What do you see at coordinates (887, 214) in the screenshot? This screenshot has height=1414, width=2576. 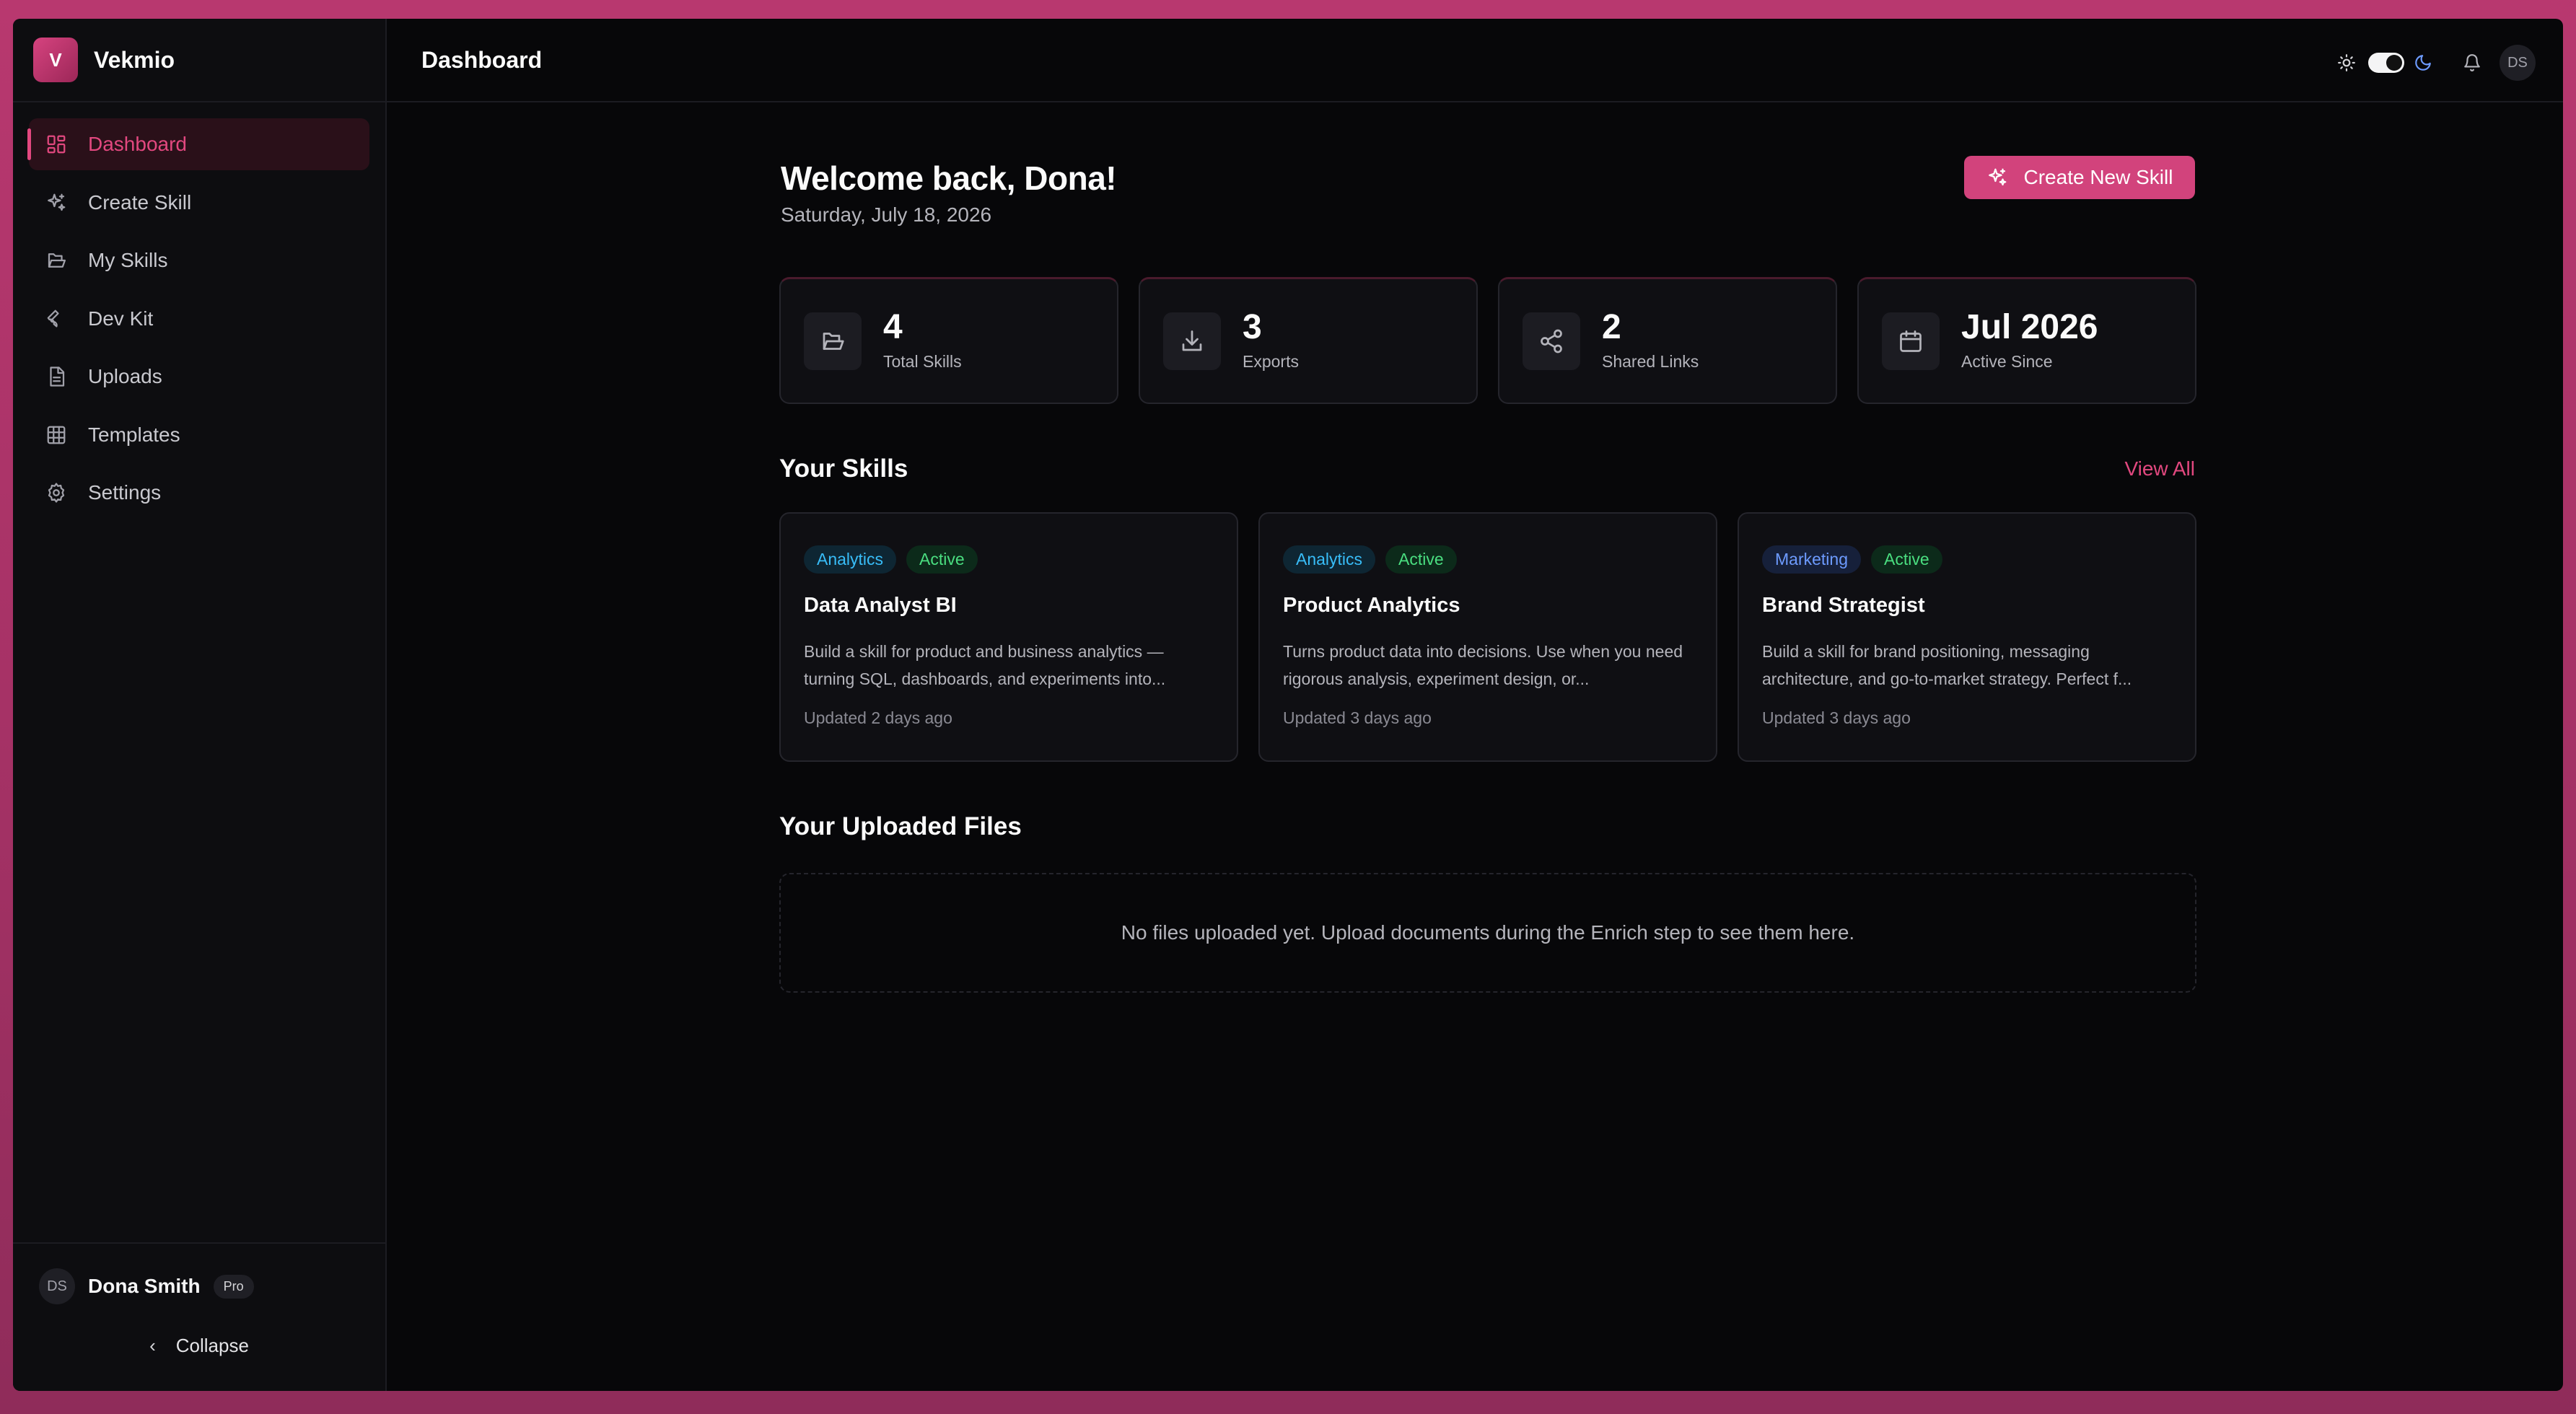 I see `current-date: Saturday, July 18, 2026` at bounding box center [887, 214].